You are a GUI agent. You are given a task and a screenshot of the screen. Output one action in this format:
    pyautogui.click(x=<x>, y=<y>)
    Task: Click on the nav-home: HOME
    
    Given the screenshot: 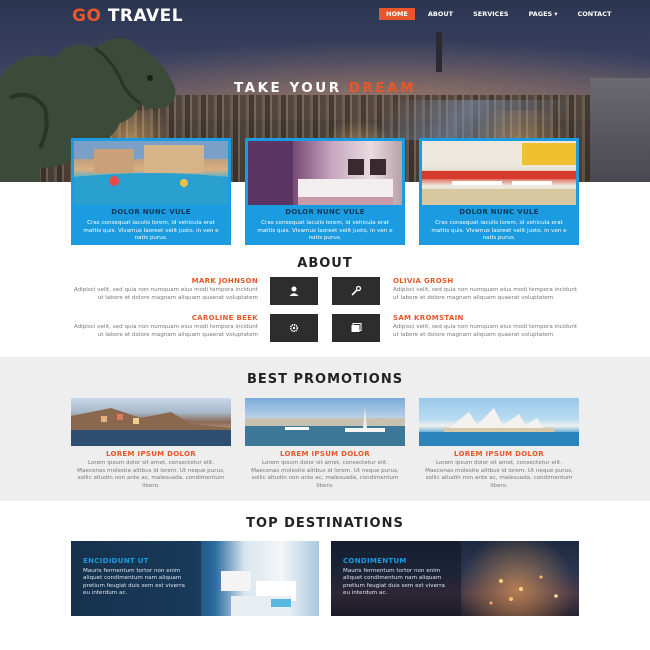 What is the action you would take?
    pyautogui.click(x=397, y=14)
    